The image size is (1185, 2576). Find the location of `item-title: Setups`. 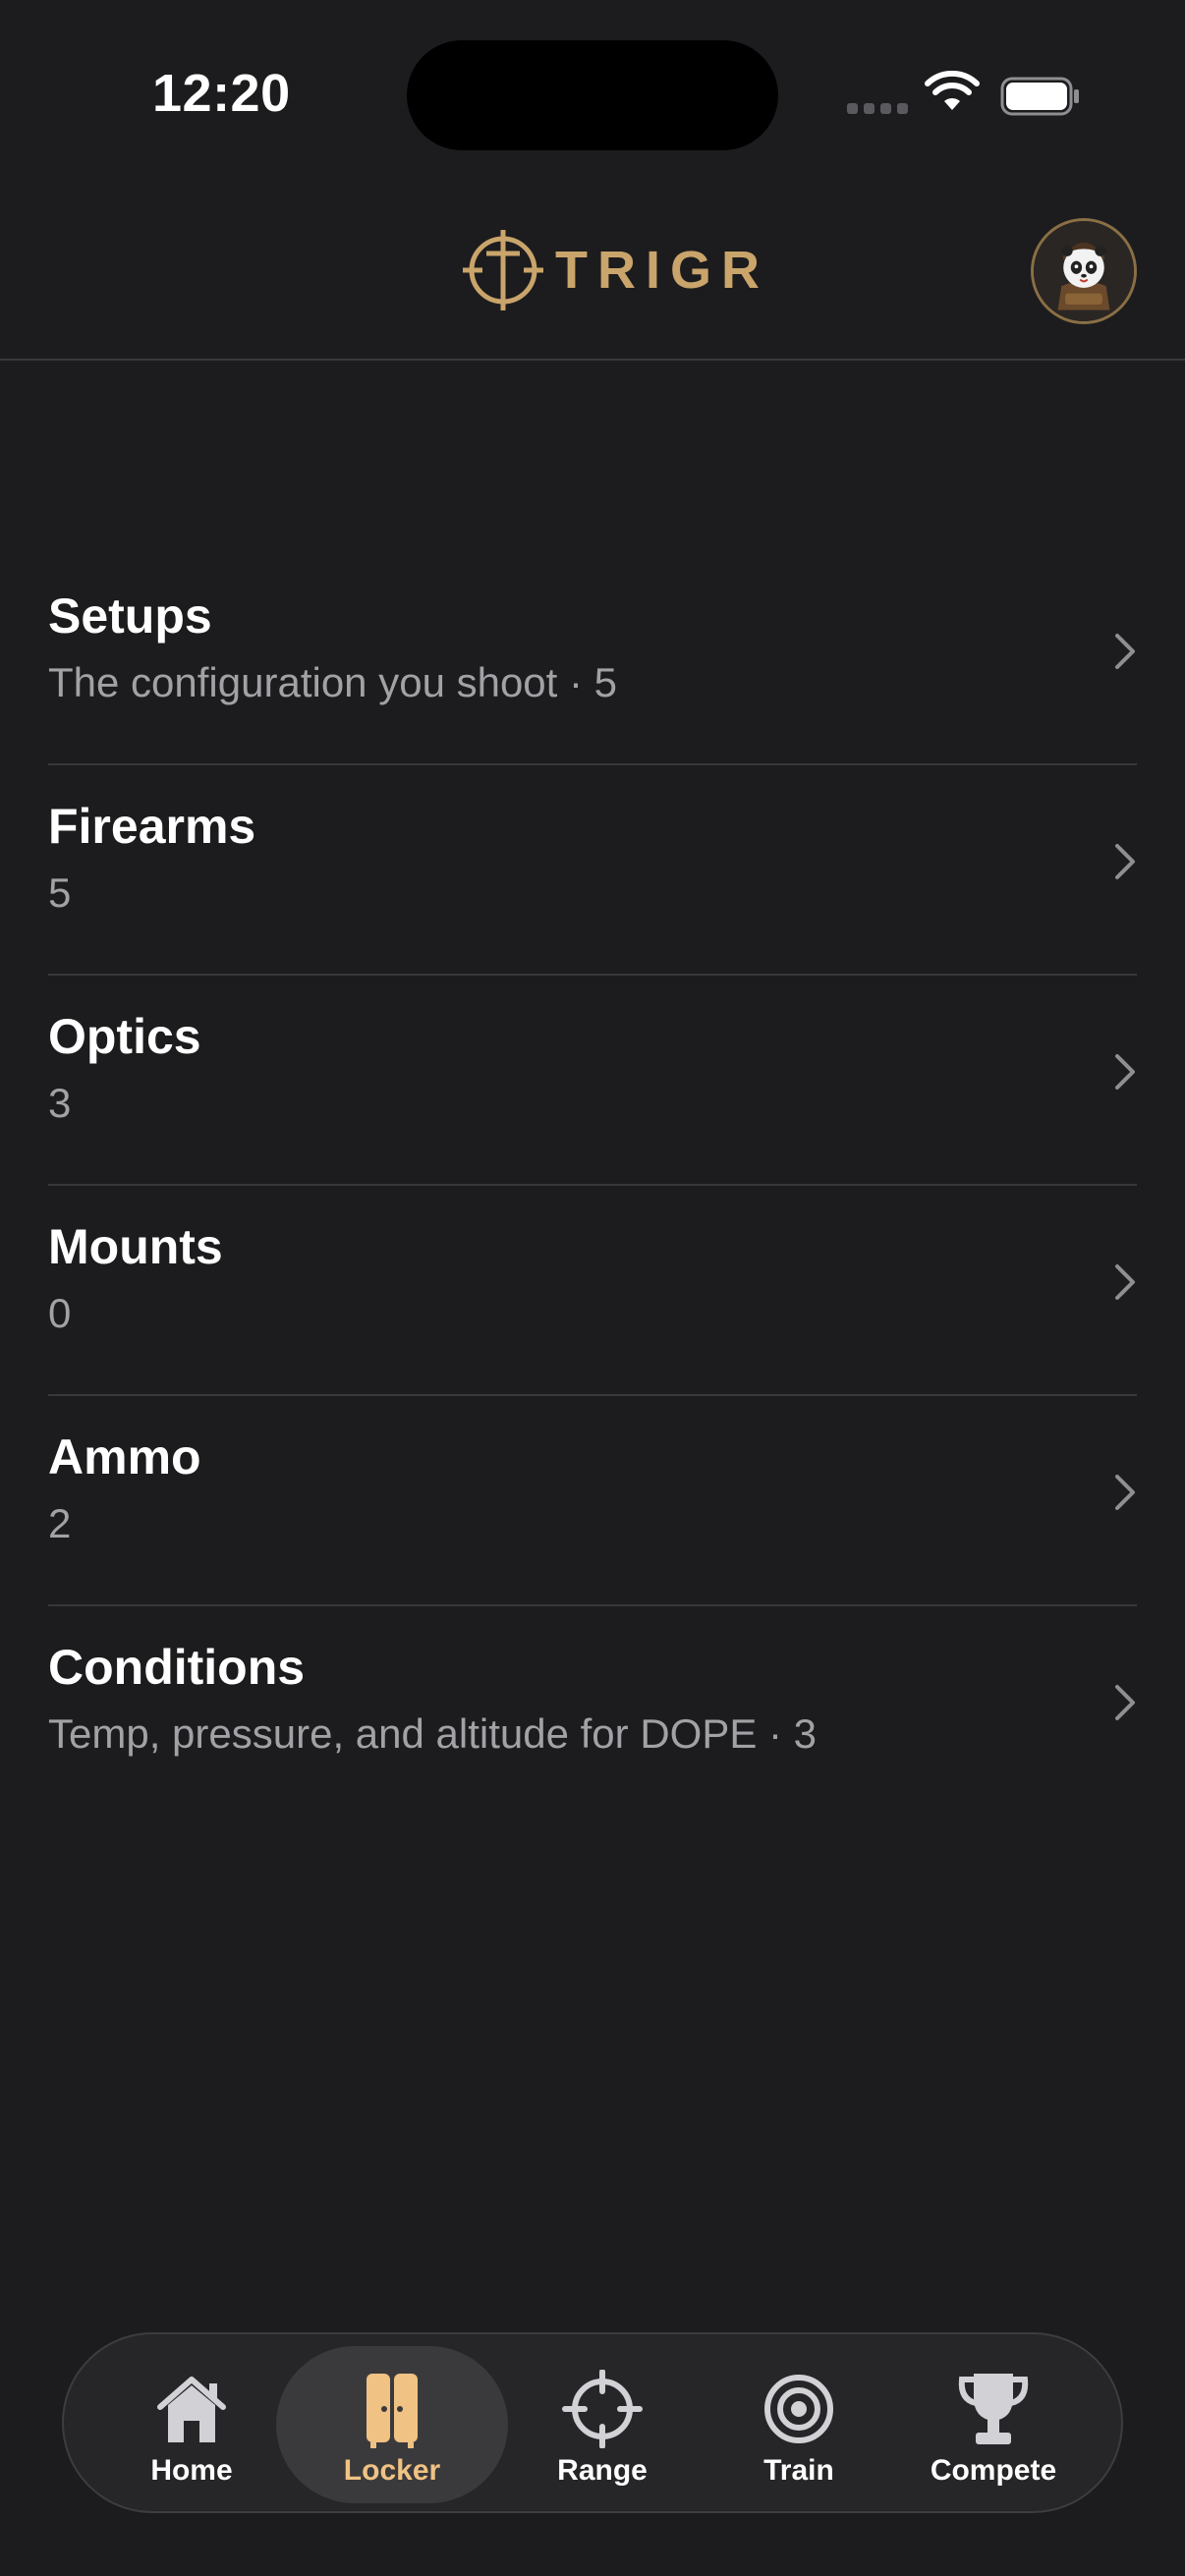

item-title: Setups is located at coordinates (130, 616).